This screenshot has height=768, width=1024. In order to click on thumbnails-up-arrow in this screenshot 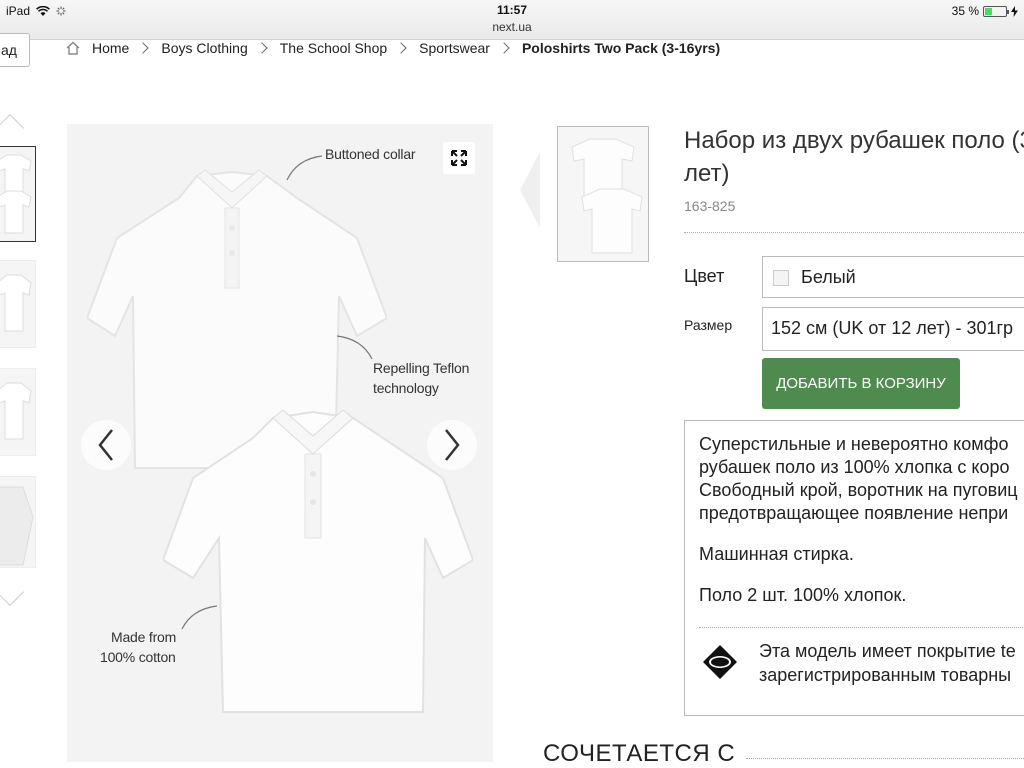, I will do `click(12, 128)`.